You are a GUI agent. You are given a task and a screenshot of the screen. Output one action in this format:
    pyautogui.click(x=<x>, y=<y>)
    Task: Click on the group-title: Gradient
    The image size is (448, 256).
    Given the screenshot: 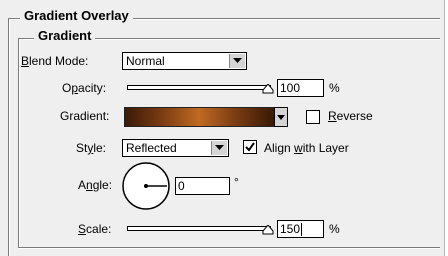 What is the action you would take?
    pyautogui.click(x=65, y=35)
    